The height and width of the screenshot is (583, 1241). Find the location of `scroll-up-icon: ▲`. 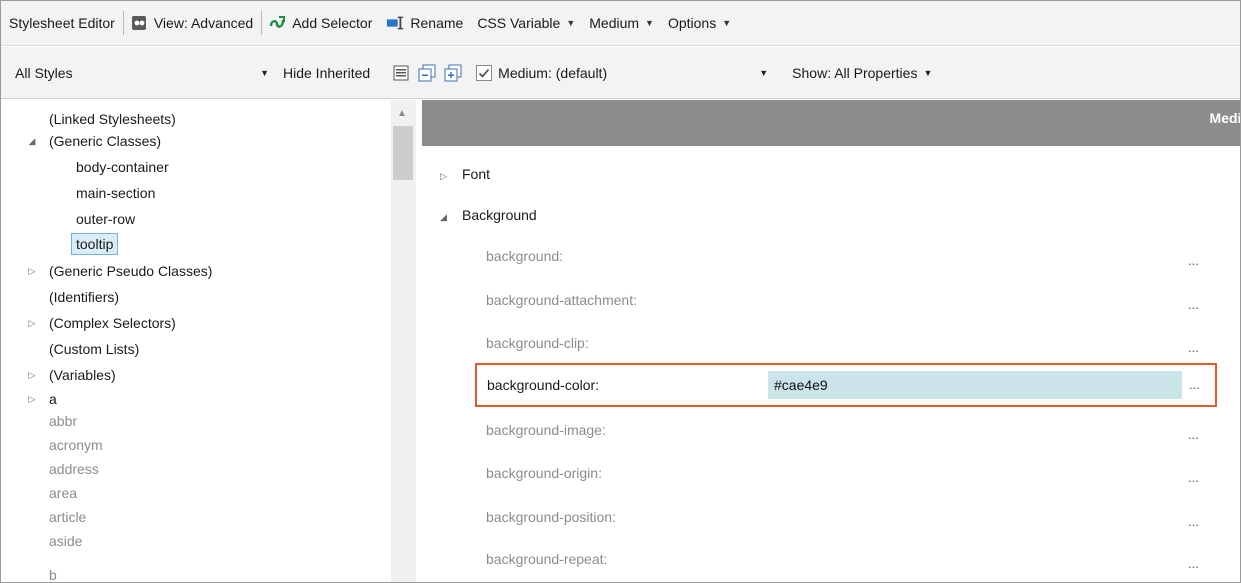

scroll-up-icon: ▲ is located at coordinates (402, 113).